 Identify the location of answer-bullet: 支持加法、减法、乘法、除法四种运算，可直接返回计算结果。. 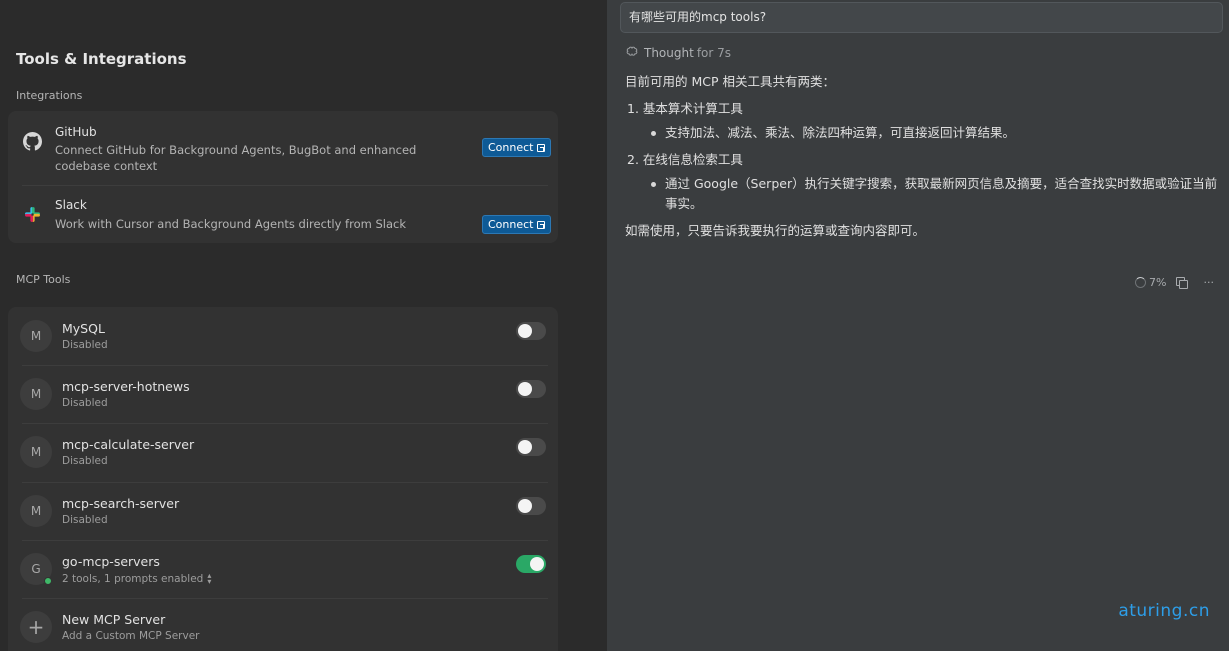
(922, 133).